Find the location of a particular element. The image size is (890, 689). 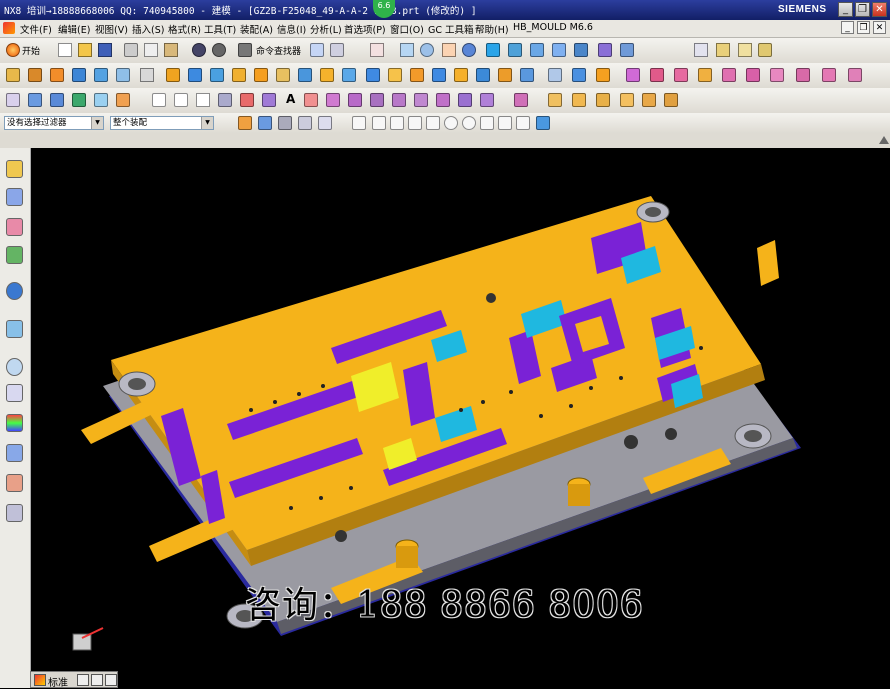

mould-tool-3-icon is located at coordinates (777, 75).